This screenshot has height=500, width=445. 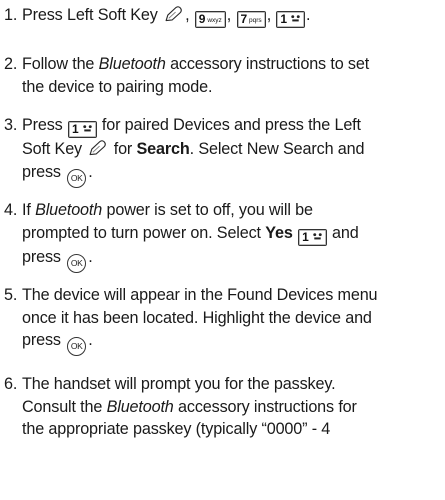 I want to click on step-number: 2., so click(x=11, y=64).